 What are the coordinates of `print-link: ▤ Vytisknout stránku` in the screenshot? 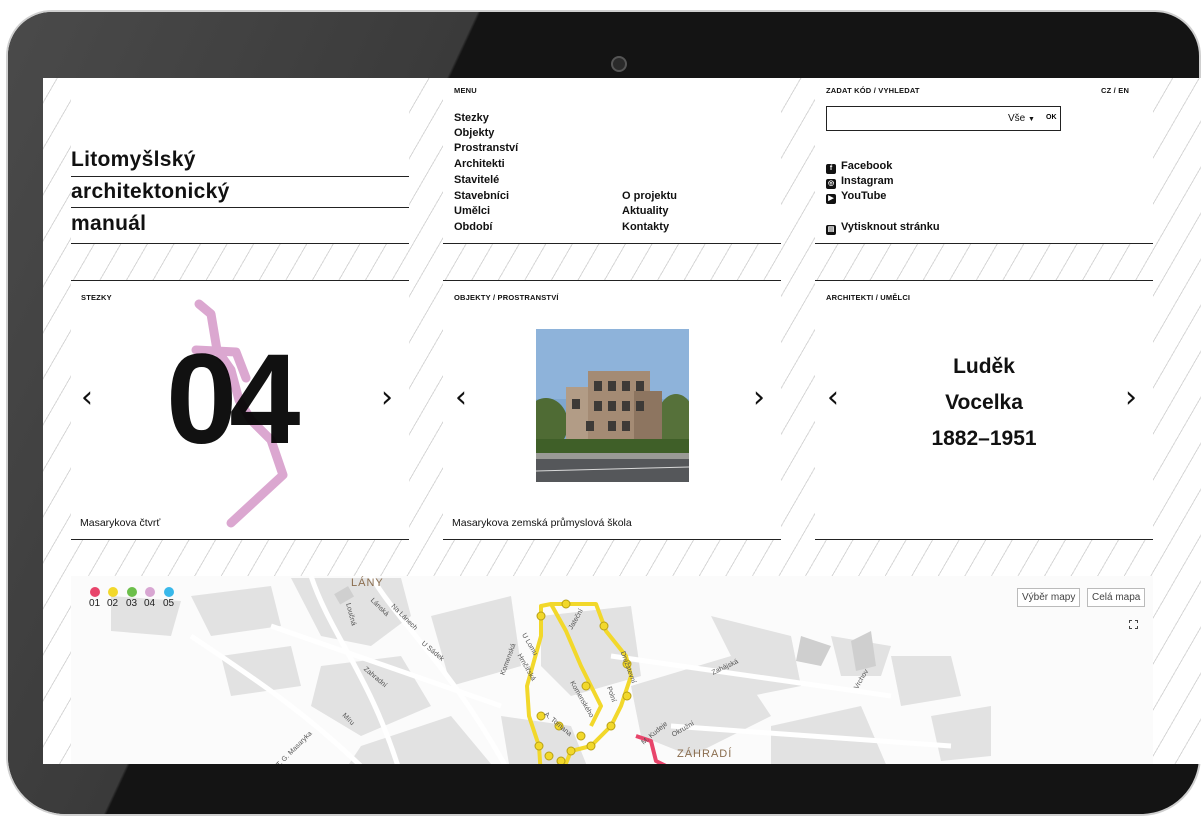 It's located at (883, 227).